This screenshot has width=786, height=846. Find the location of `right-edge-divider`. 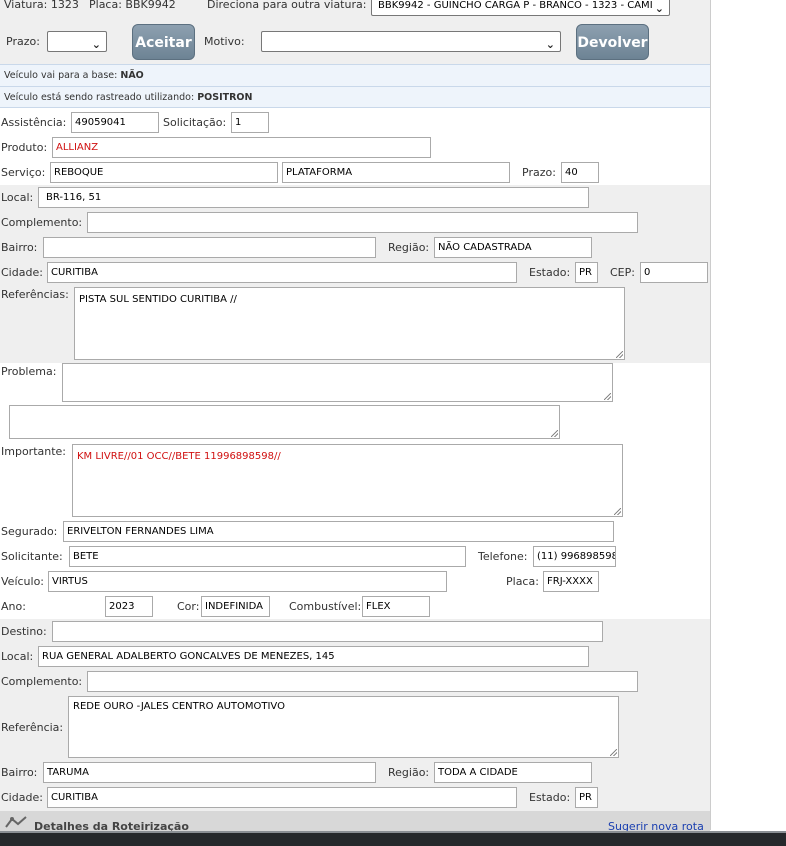

right-edge-divider is located at coordinates (710, 415).